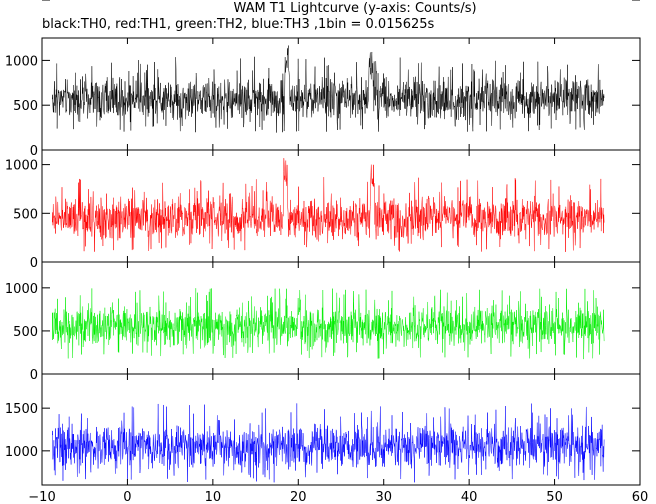 The width and height of the screenshot is (656, 504). I want to click on x-tick-label: 40, so click(469, 497).